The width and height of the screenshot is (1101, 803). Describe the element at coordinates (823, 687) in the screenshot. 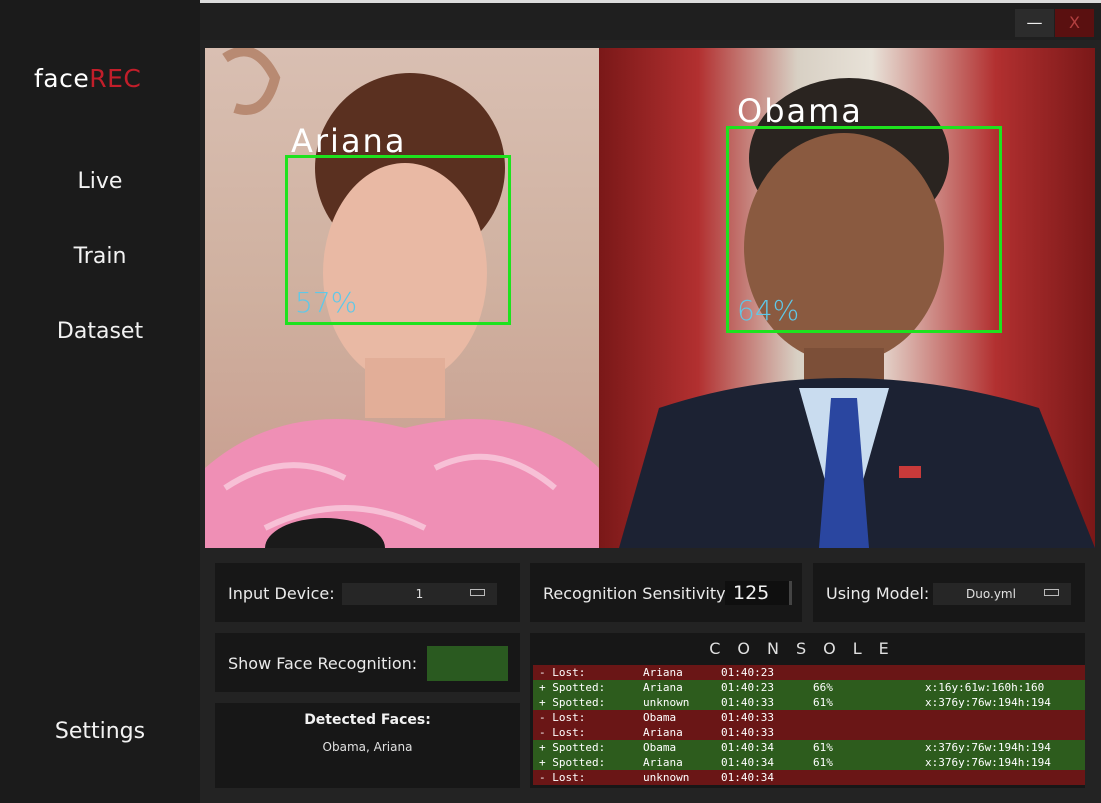

I see `console-cell-pct: 66%` at that location.